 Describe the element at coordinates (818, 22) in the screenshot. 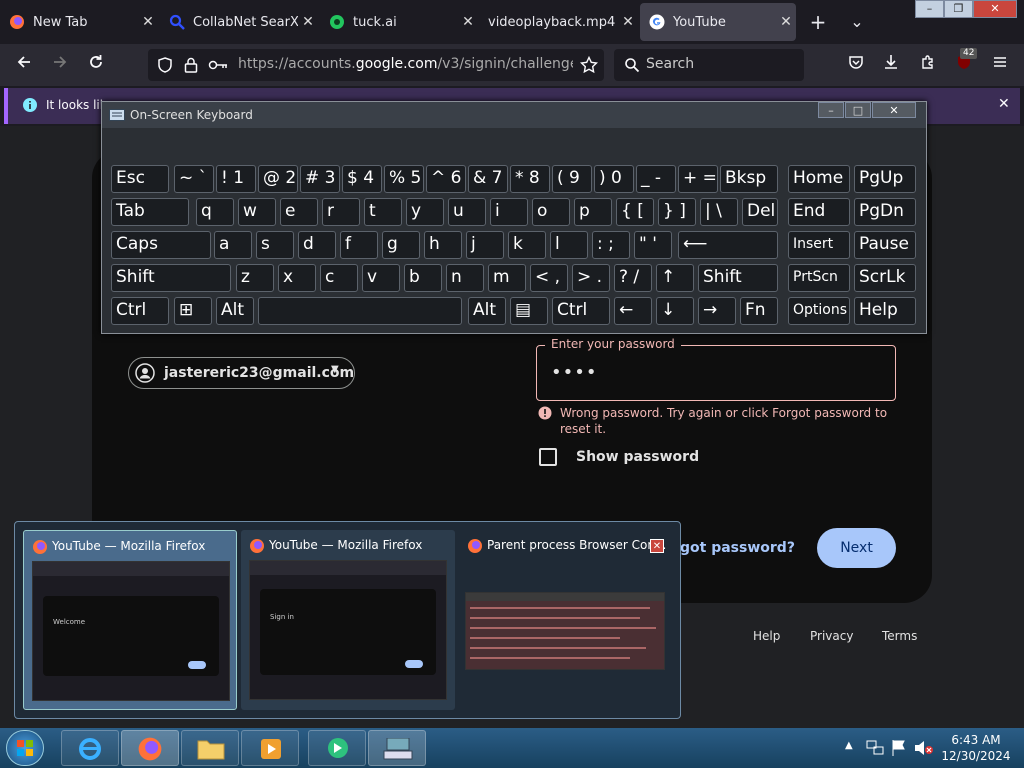

I see `new-tab-button: +` at that location.